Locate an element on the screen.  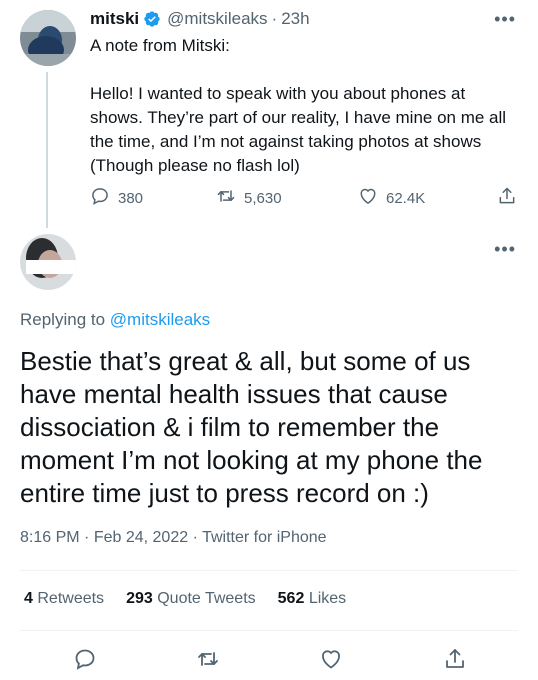
like-button: 62.4K is located at coordinates (391, 198).